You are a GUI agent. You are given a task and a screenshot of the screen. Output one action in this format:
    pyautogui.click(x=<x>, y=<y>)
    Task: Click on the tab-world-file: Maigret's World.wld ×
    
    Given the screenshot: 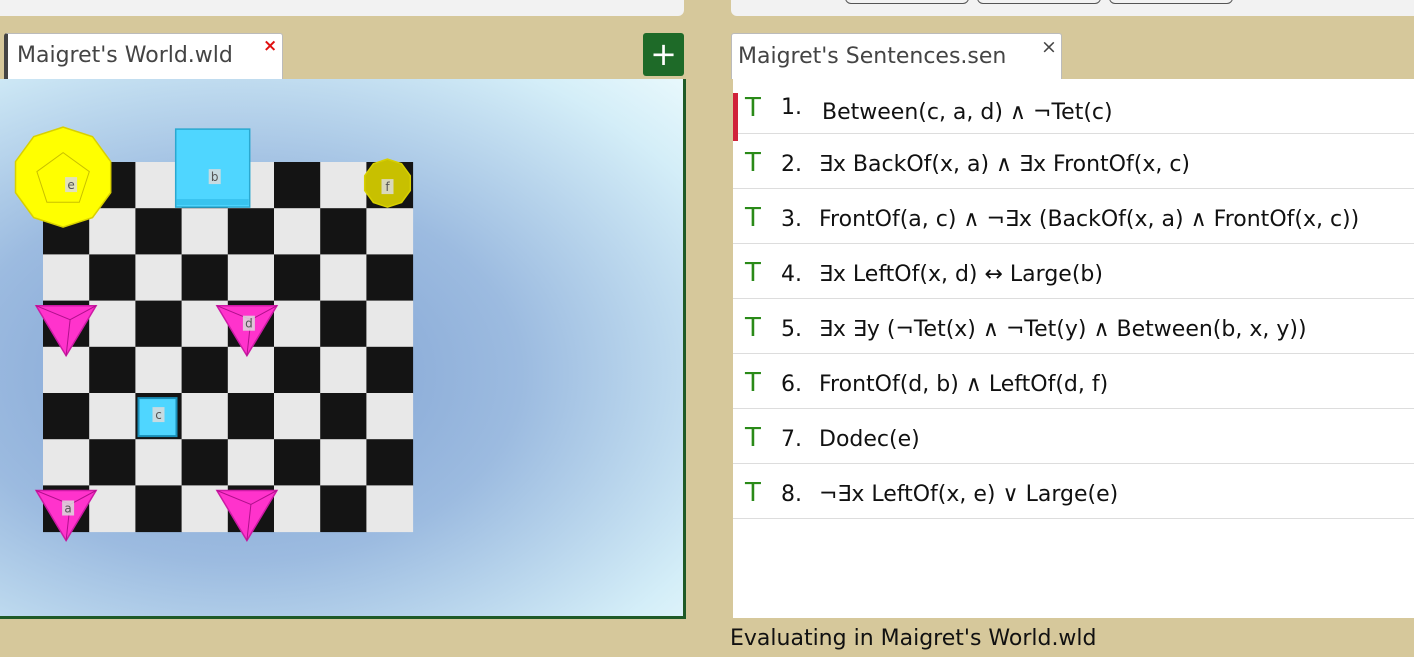 What is the action you would take?
    pyautogui.click(x=143, y=56)
    